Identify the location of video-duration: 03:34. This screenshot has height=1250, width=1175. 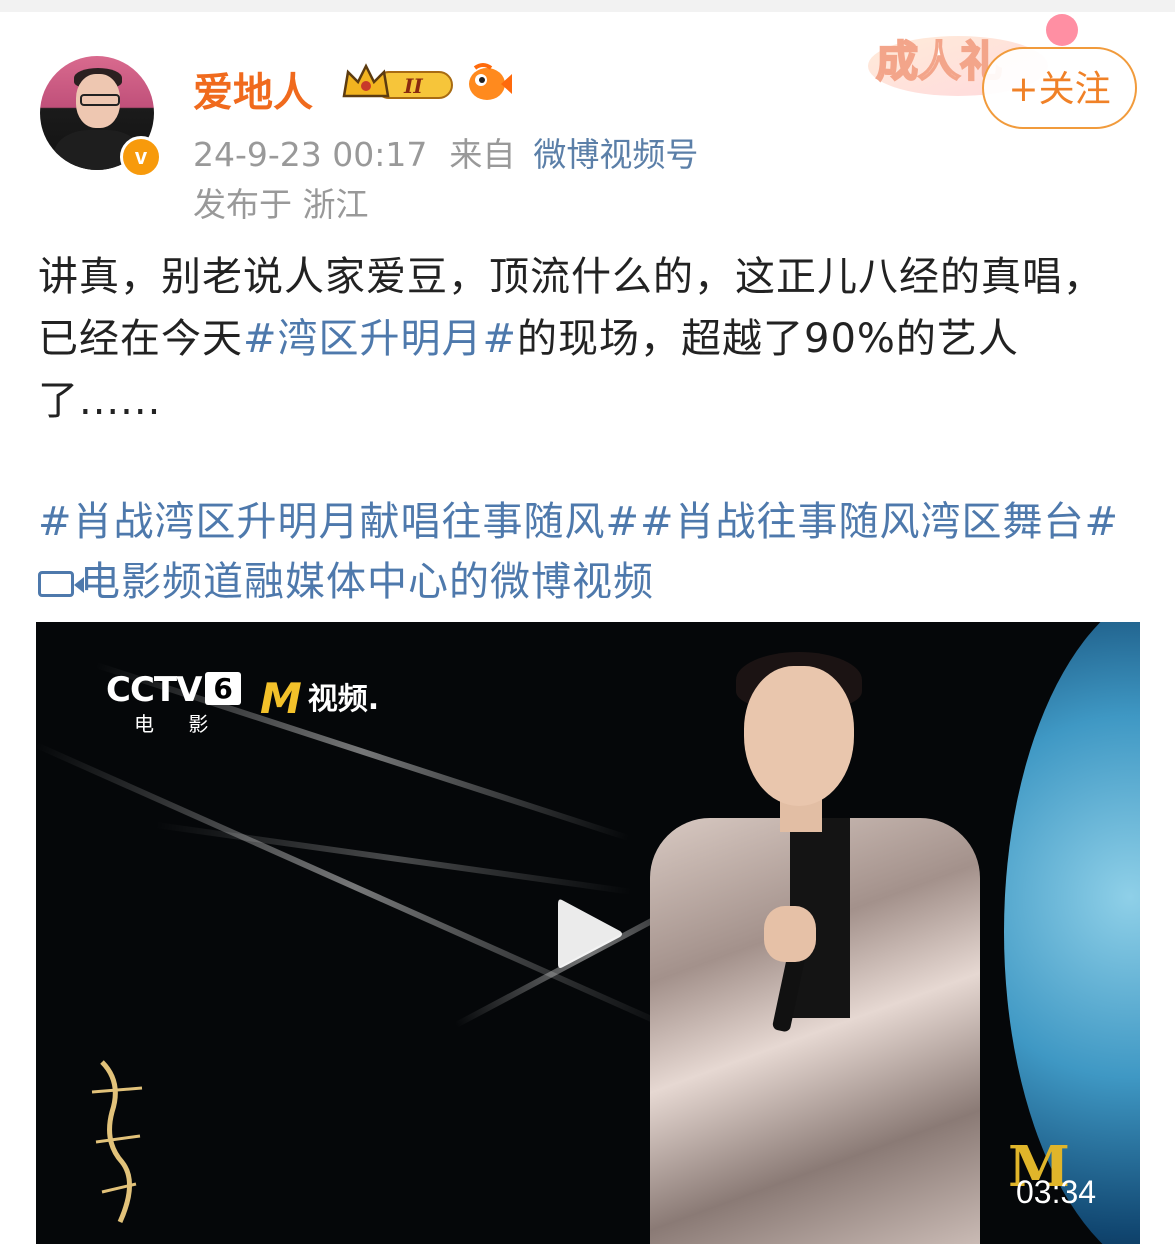
(1056, 1192).